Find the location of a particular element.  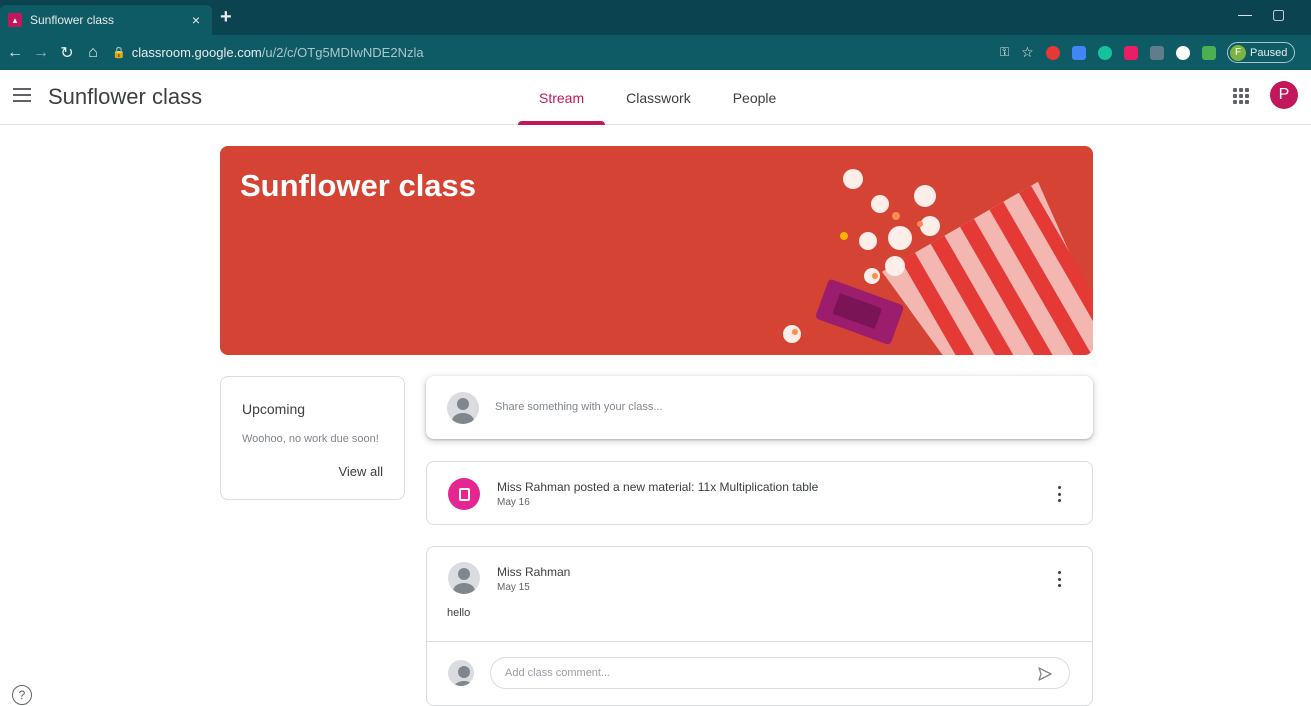

bookmark-star-icon: ☆ is located at coordinates (1027, 52).